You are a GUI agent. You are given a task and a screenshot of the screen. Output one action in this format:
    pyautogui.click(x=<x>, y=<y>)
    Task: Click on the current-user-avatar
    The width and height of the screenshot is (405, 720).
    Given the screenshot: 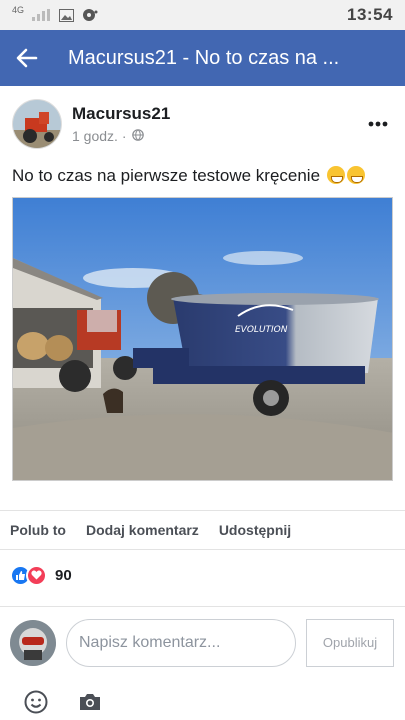 What is the action you would take?
    pyautogui.click(x=33, y=642)
    